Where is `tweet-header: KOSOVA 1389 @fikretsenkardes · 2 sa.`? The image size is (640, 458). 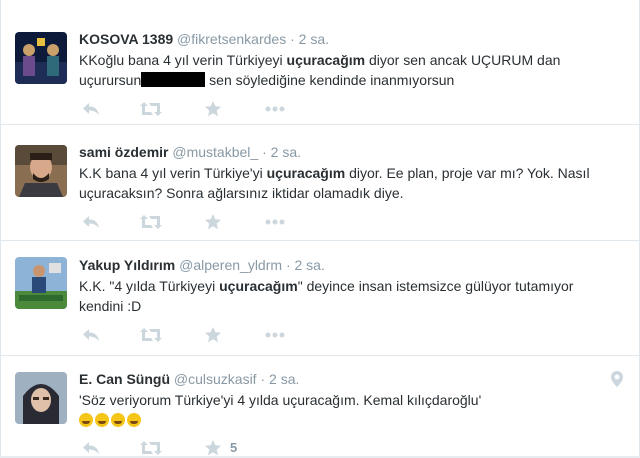 tweet-header: KOSOVA 1389 @fikretsenkardes · 2 sa. is located at coordinates (204, 39).